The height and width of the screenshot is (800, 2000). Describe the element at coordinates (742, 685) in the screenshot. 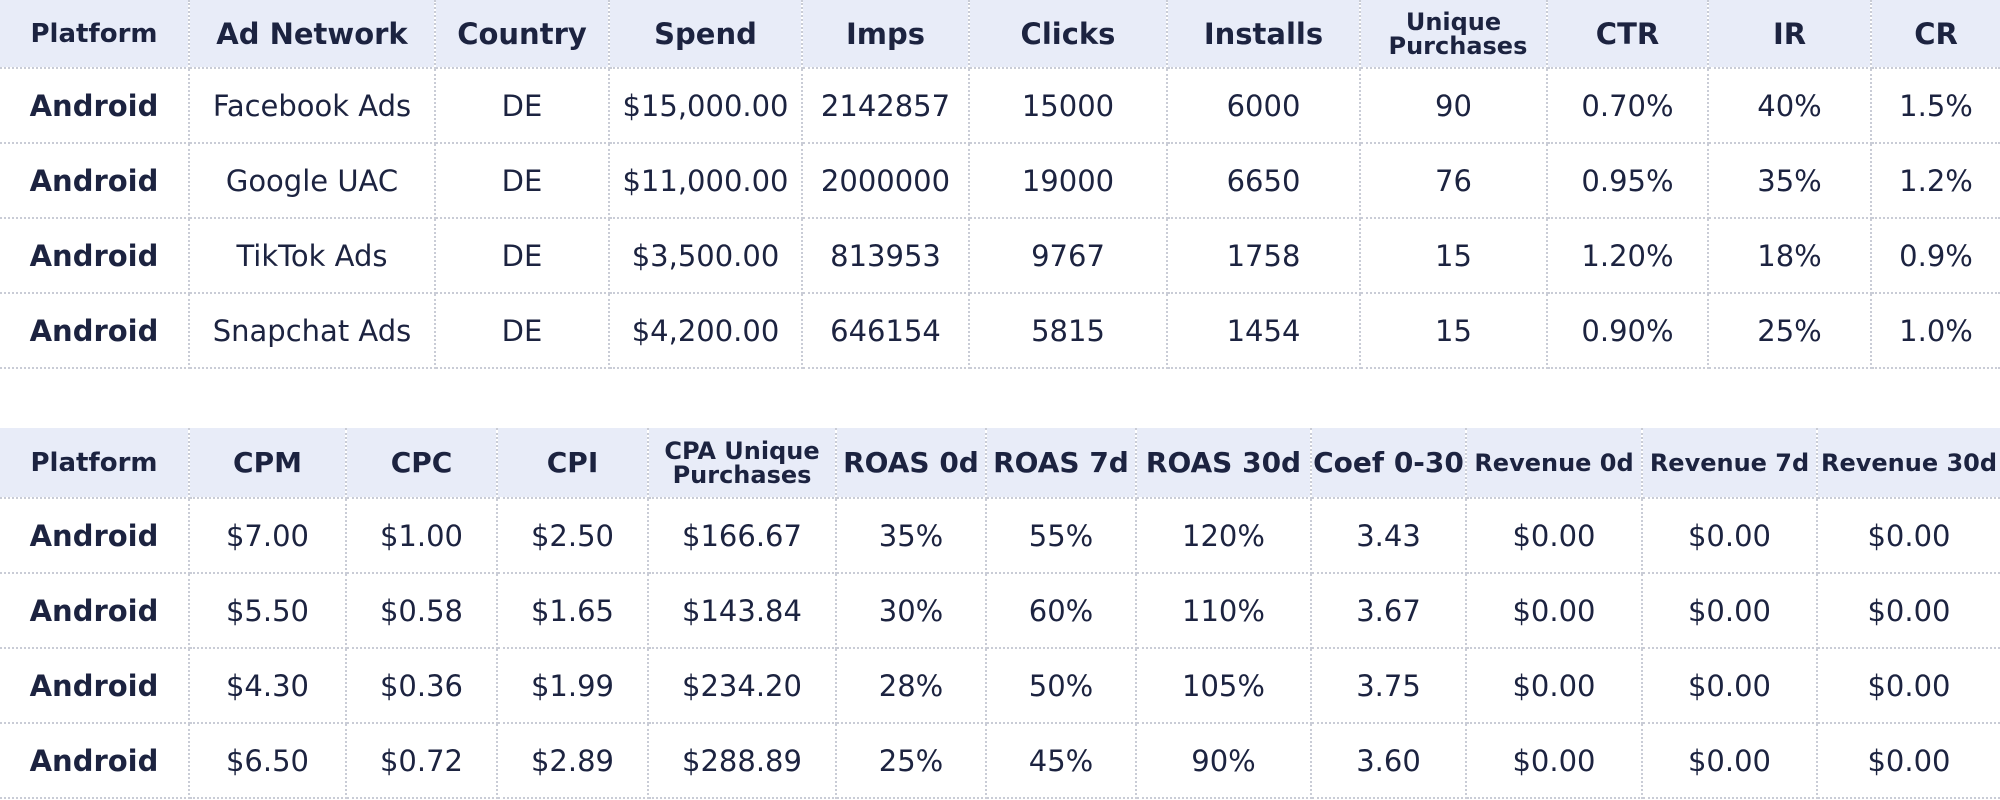

I see `table-cell: $234.20` at that location.